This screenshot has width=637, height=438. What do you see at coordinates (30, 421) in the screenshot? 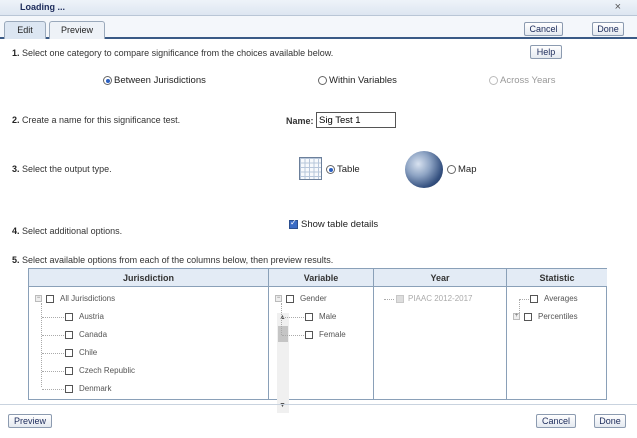
I see `preview-button: Preview` at bounding box center [30, 421].